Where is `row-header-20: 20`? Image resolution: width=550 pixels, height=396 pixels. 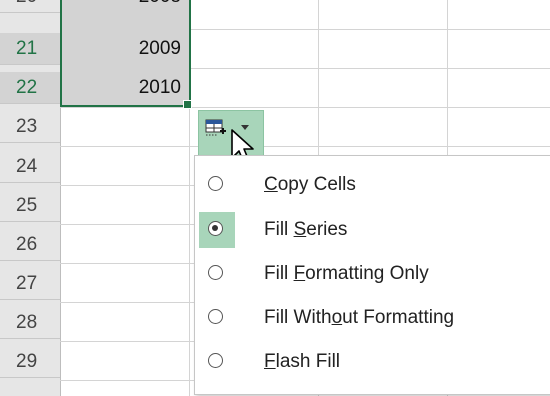
row-header-20: 20 is located at coordinates (30, 6).